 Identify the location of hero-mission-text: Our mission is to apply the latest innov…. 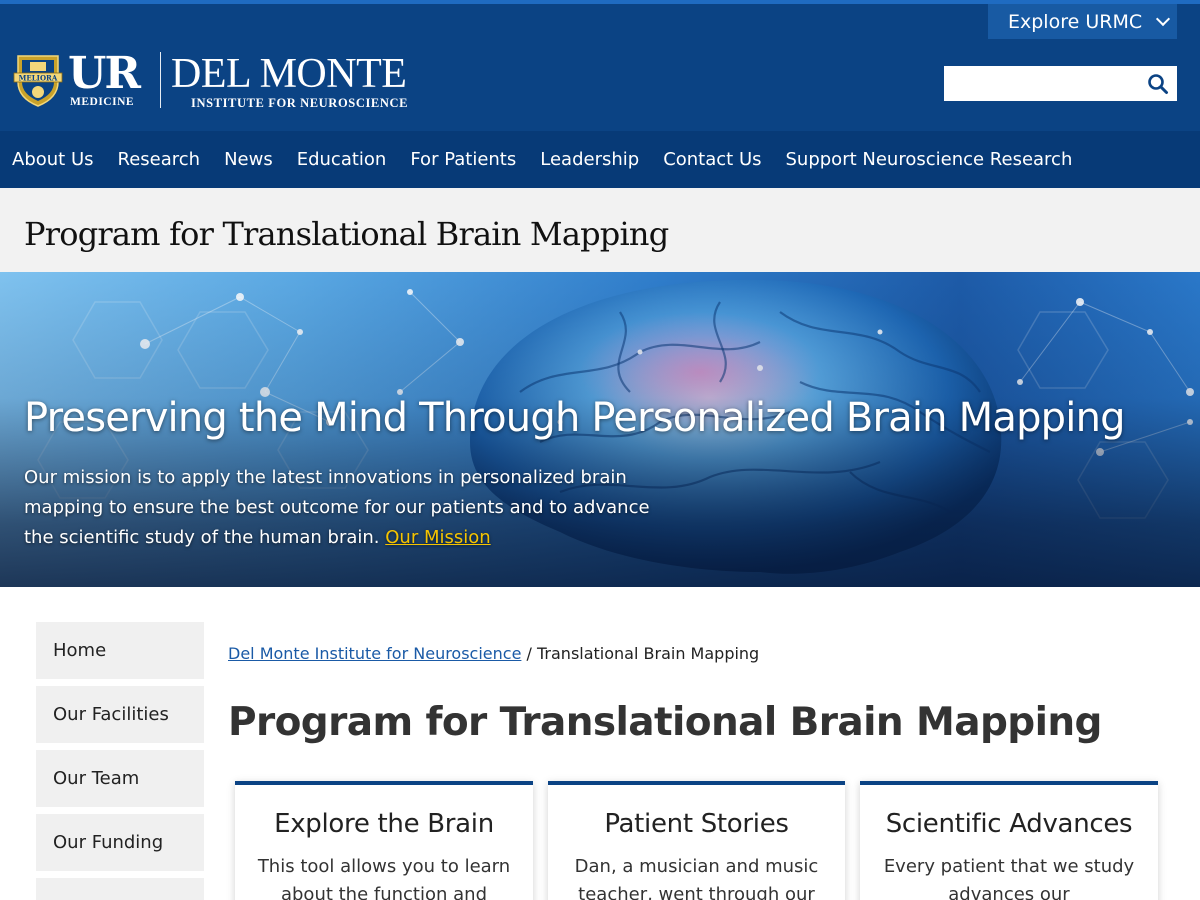
(337, 507).